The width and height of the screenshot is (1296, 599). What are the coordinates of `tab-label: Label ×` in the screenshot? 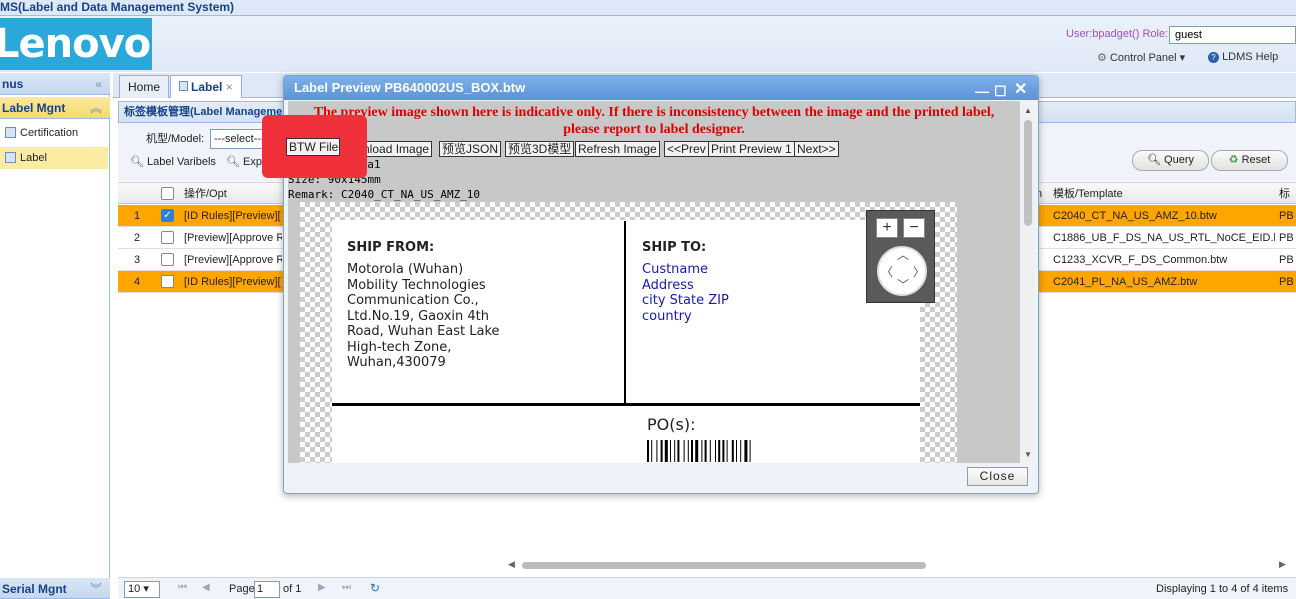 It's located at (206, 86).